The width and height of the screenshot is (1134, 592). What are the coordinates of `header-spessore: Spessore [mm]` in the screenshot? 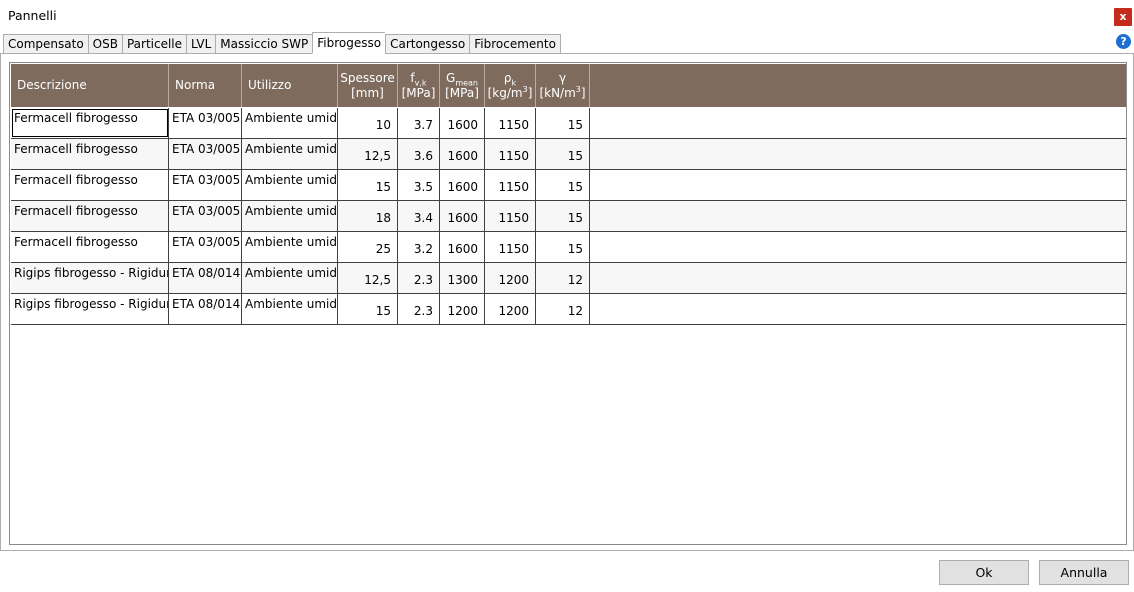 It's located at (368, 85).